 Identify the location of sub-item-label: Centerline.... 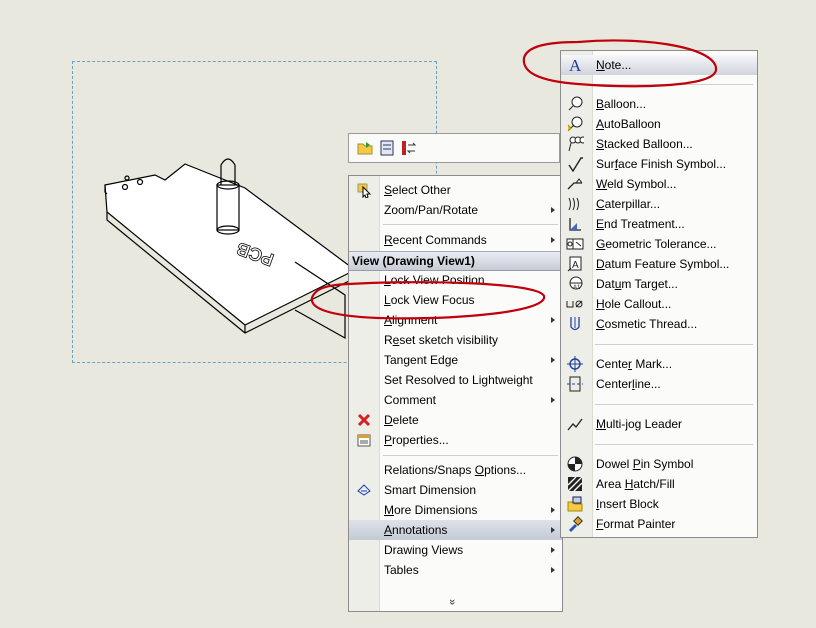
(628, 384).